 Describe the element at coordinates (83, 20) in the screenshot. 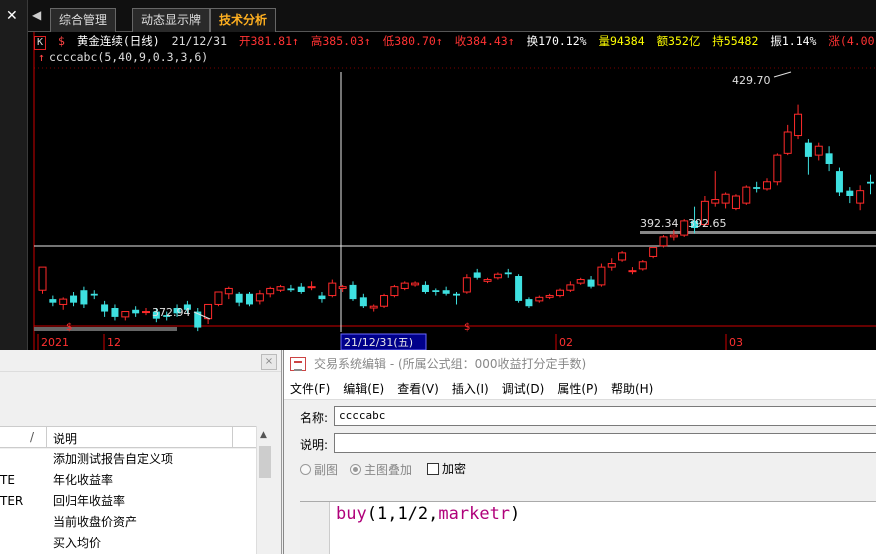

I see `tab-general-management: 综合管理` at that location.